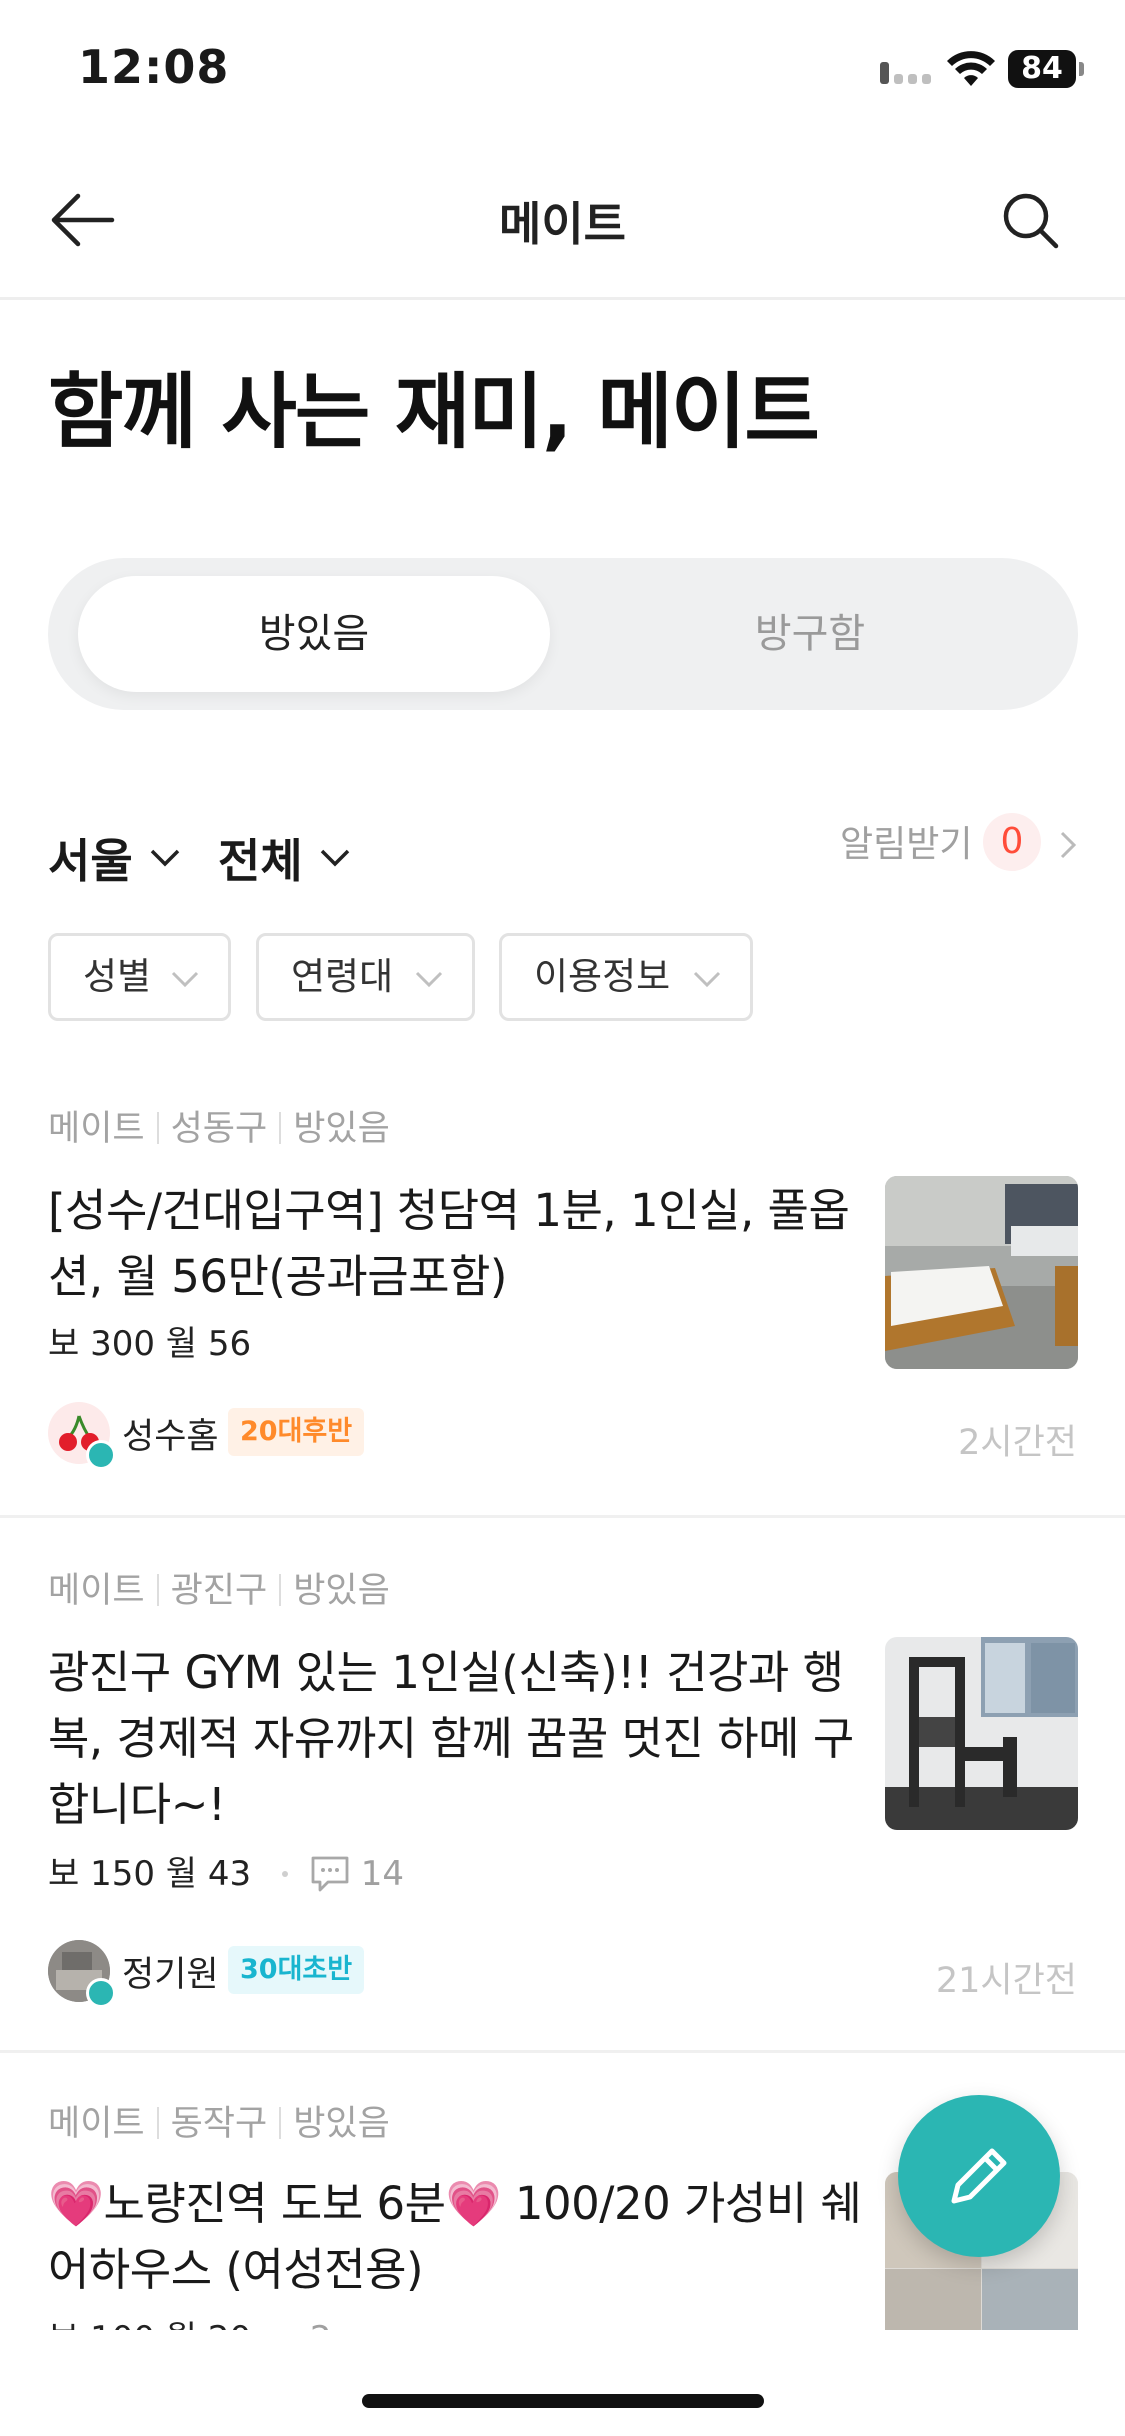 The width and height of the screenshot is (1125, 2436). I want to click on district-dropdown: 전체, so click(293, 858).